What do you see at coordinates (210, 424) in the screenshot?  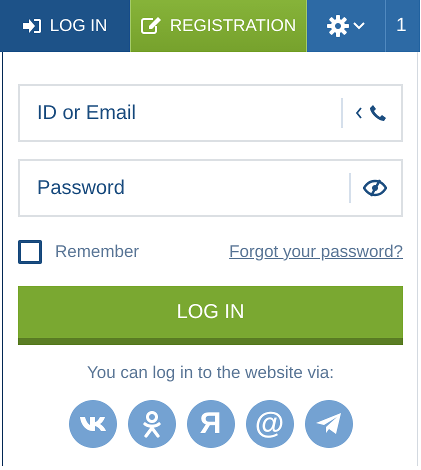 I see `social-login-button: Я` at bounding box center [210, 424].